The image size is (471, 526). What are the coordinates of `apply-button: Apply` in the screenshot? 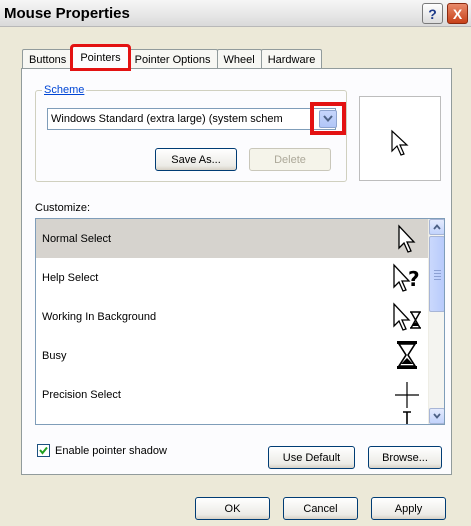 It's located at (408, 508).